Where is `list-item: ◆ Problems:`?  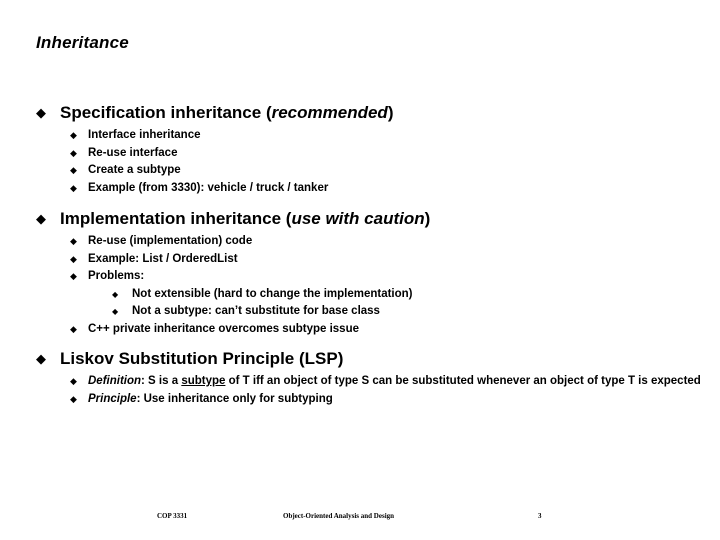 list-item: ◆ Problems: is located at coordinates (360, 277).